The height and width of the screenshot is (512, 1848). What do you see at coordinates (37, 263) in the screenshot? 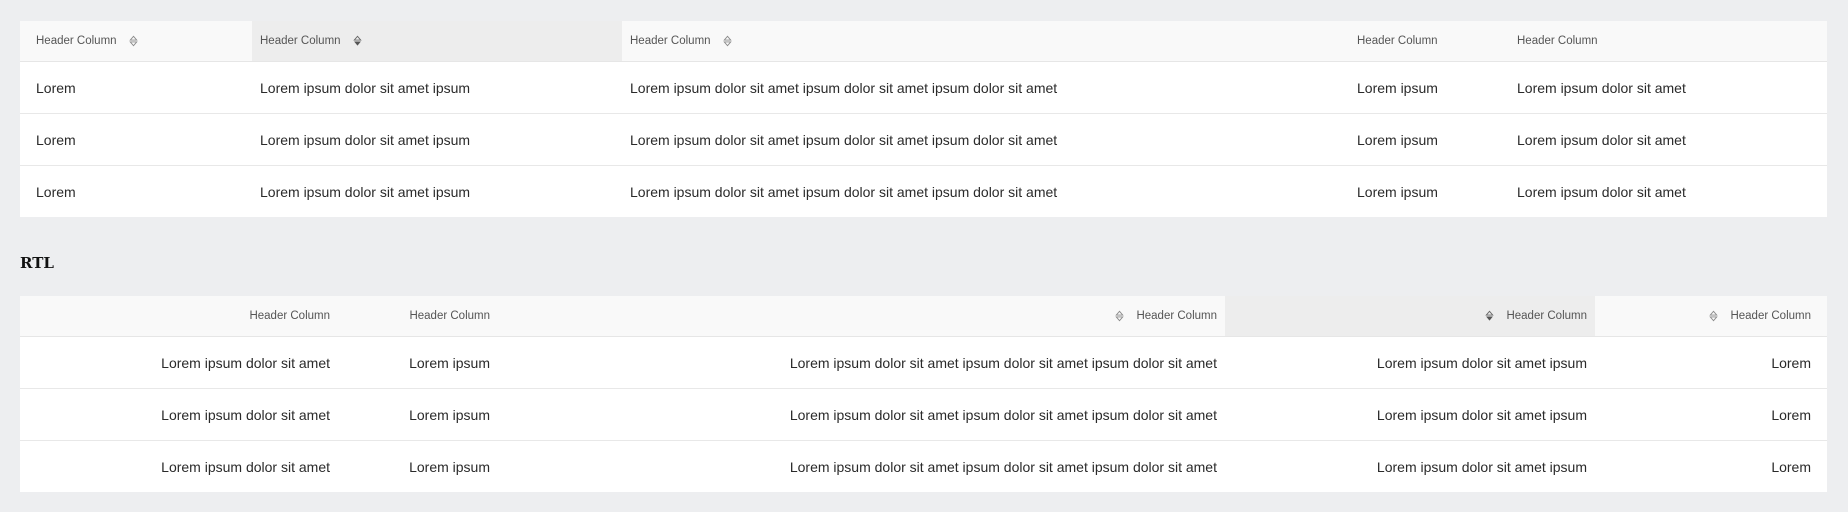
I see `section-title-rtl: RTL` at bounding box center [37, 263].